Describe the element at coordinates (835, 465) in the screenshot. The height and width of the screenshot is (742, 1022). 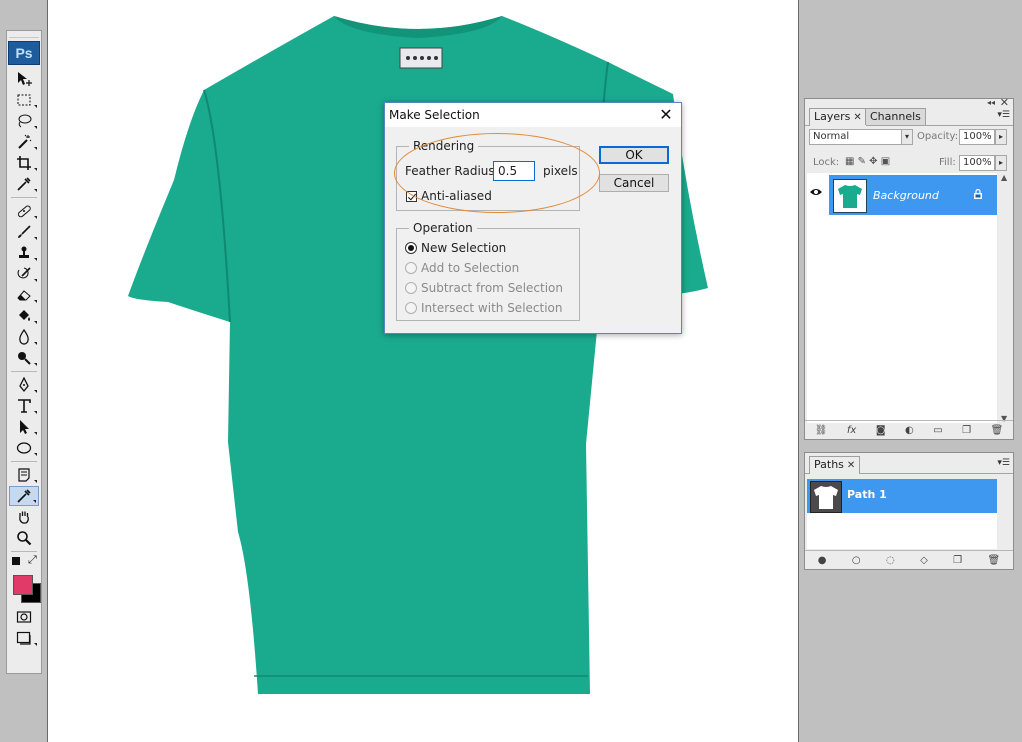
I see `tab-paths: Paths ✕` at that location.